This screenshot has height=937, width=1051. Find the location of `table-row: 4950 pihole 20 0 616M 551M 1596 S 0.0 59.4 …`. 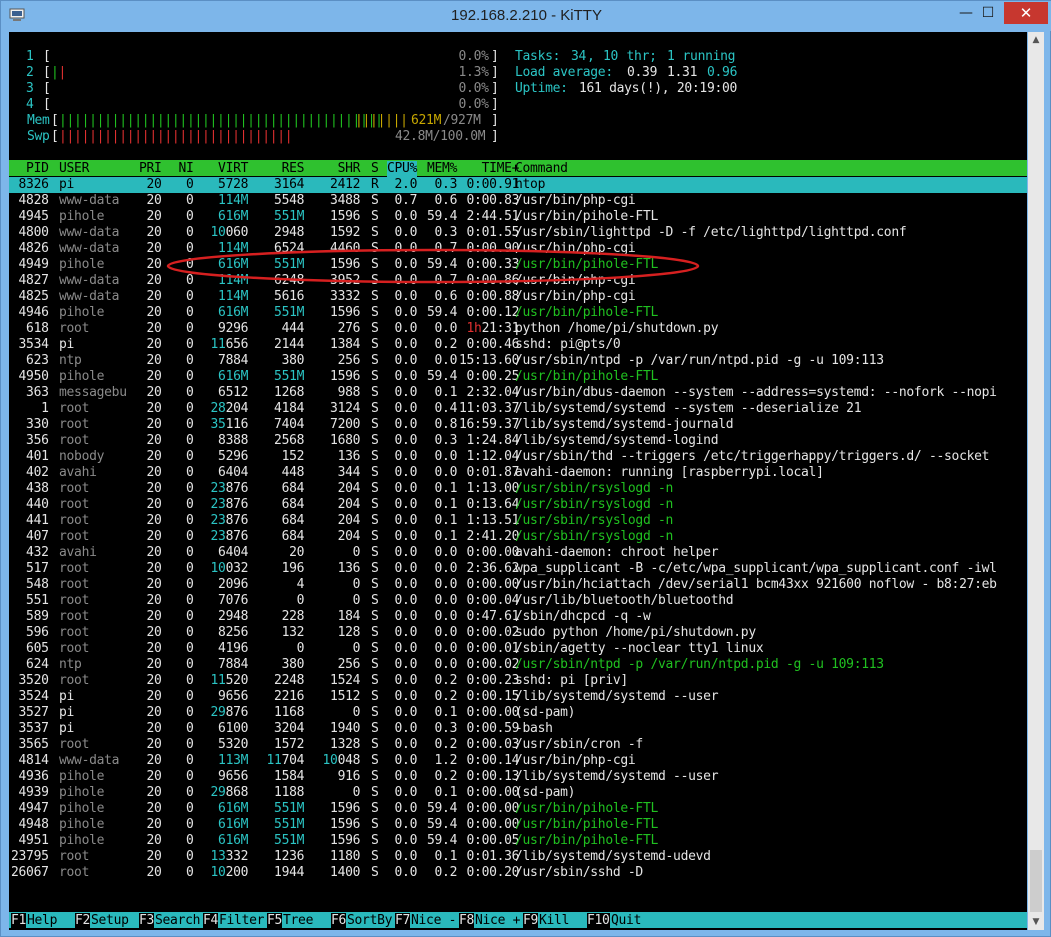

table-row: 4950 pihole 20 0 616M 551M 1596 S 0.0 59.4 … is located at coordinates (518, 377).